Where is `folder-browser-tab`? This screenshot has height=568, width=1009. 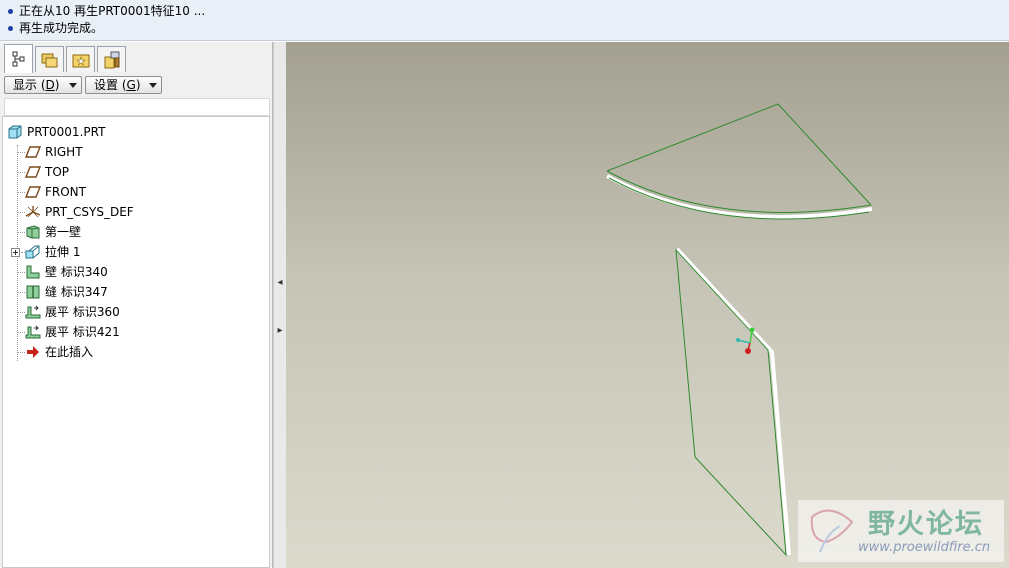 folder-browser-tab is located at coordinates (49, 59).